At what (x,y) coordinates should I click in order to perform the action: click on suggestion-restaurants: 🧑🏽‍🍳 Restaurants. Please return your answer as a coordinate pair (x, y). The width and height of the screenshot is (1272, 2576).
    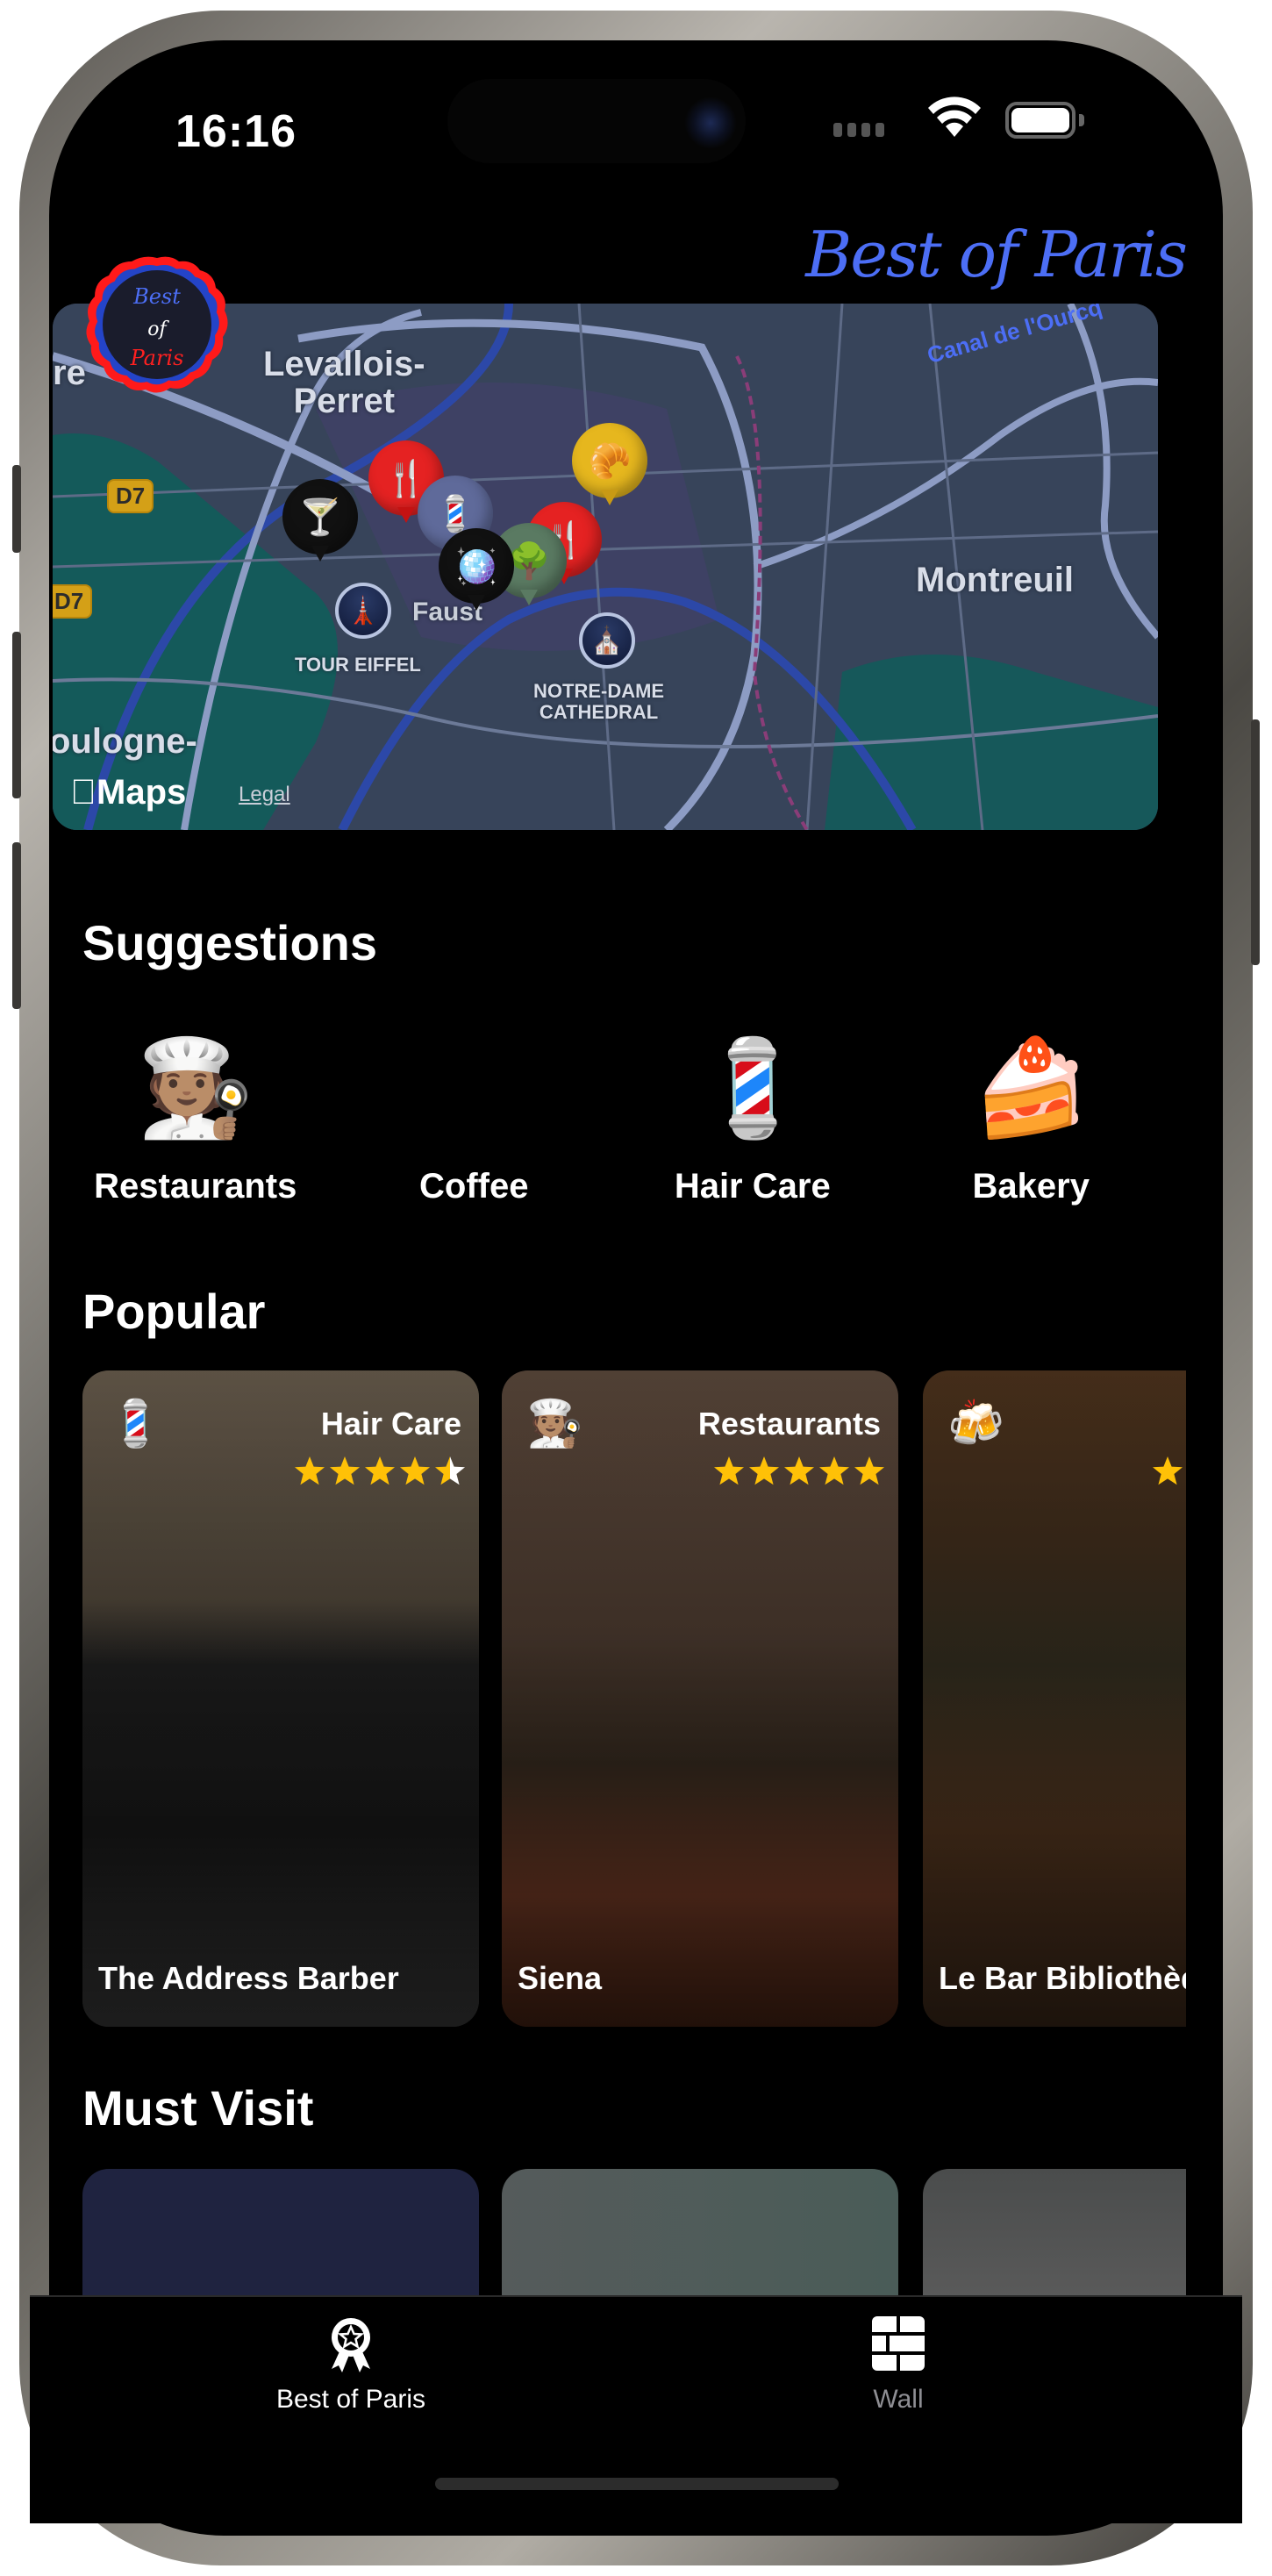
    Looking at the image, I should click on (195, 1116).